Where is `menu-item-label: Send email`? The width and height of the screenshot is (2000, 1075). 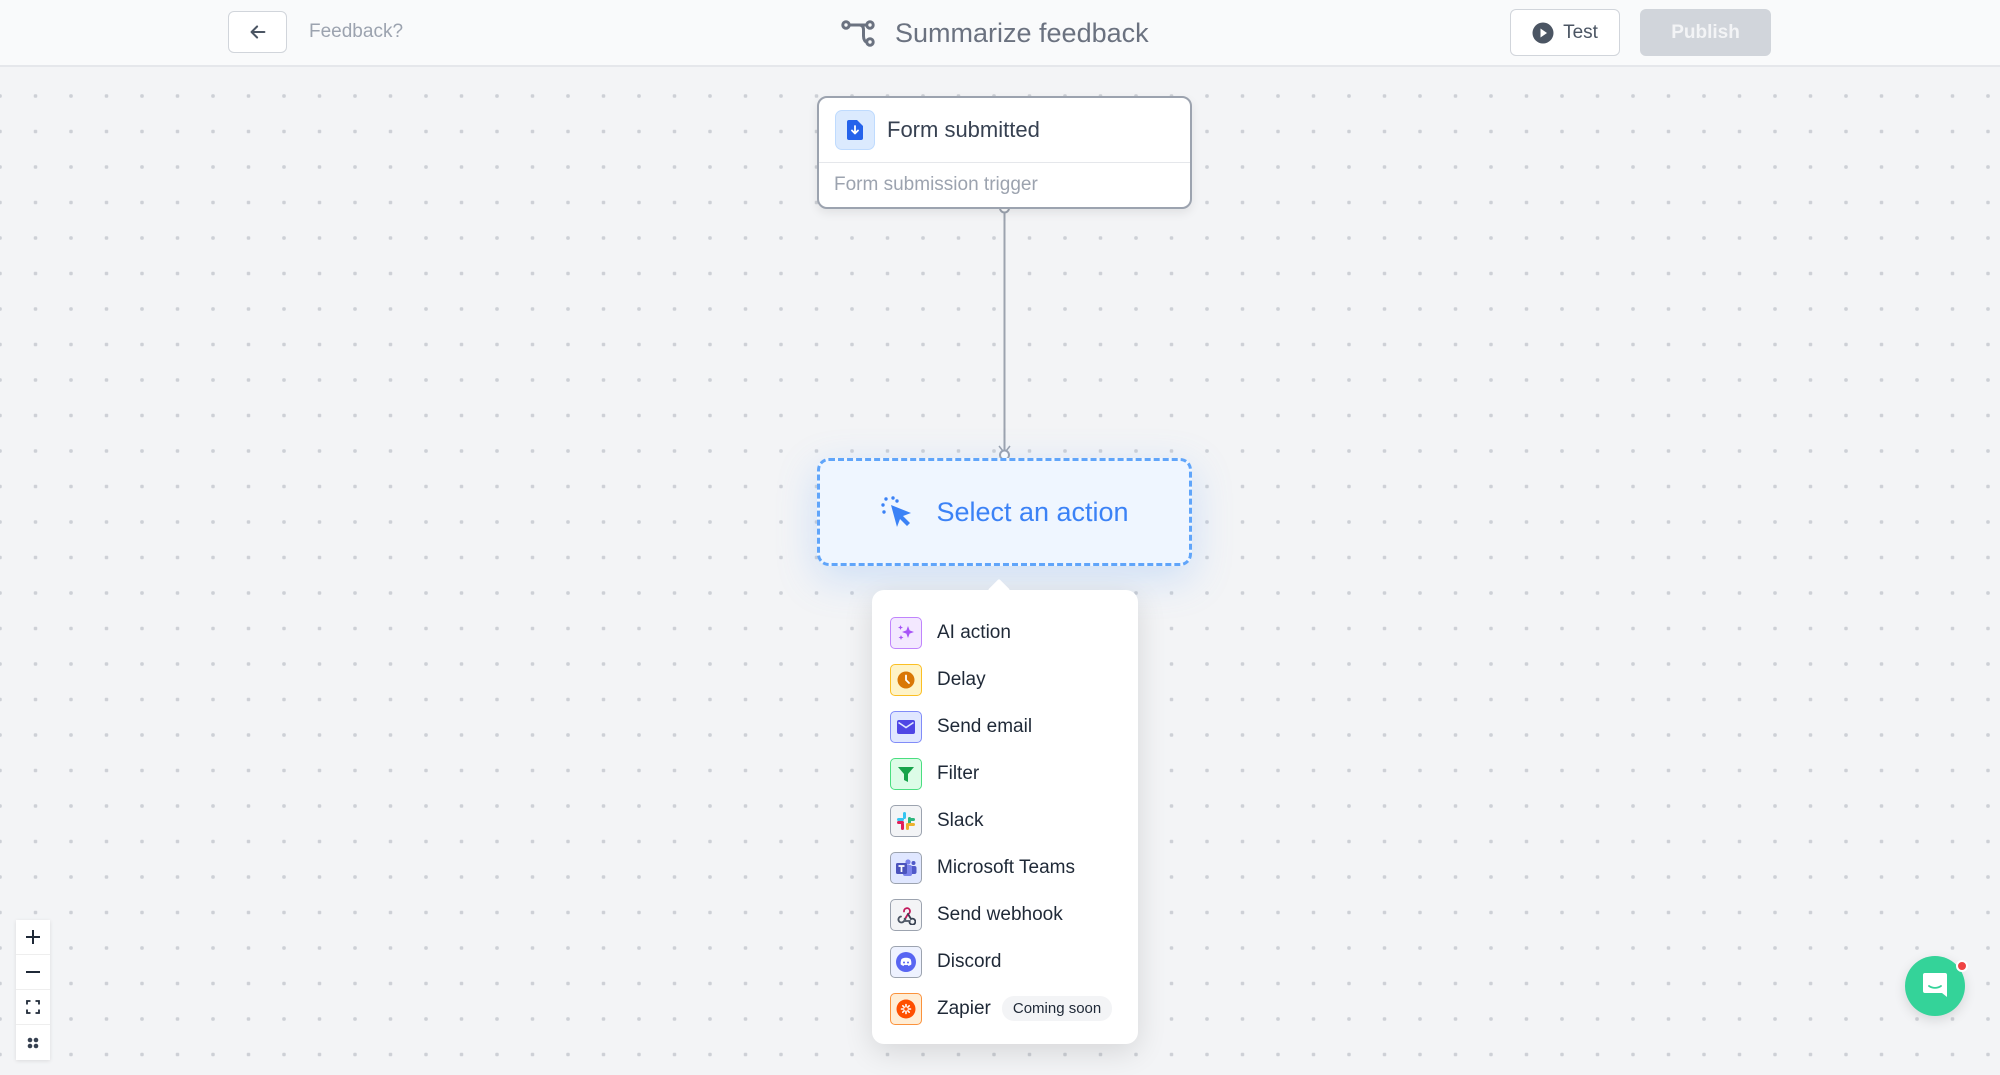 menu-item-label: Send email is located at coordinates (985, 726).